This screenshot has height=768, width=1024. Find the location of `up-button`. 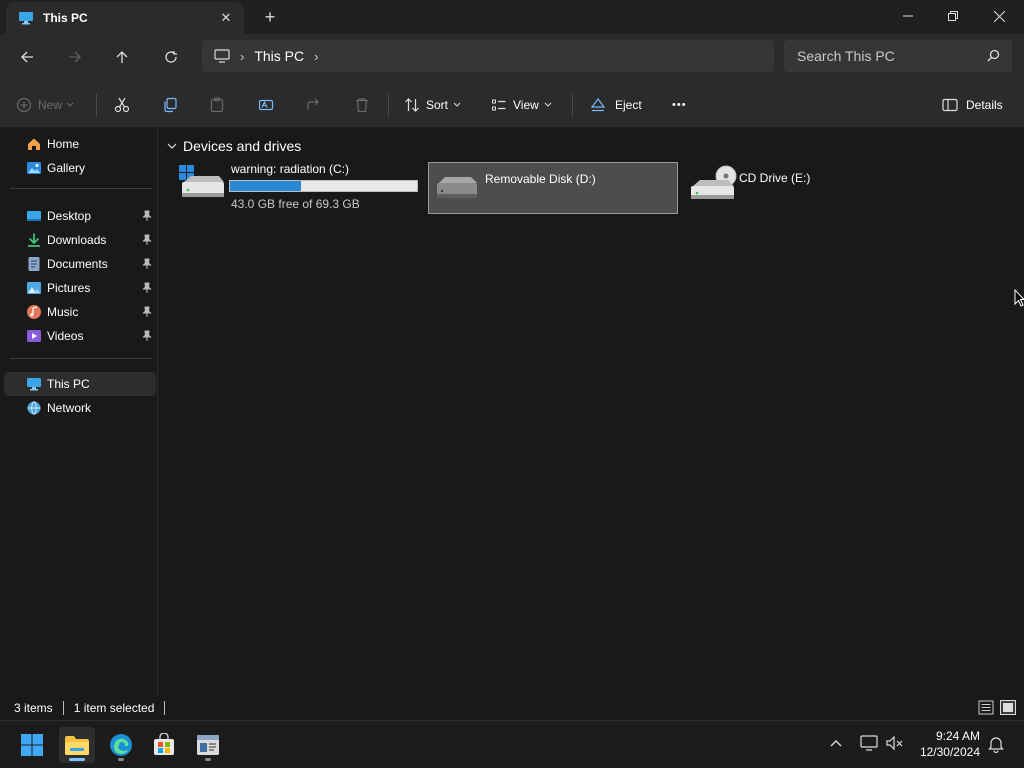

up-button is located at coordinates (122, 57).